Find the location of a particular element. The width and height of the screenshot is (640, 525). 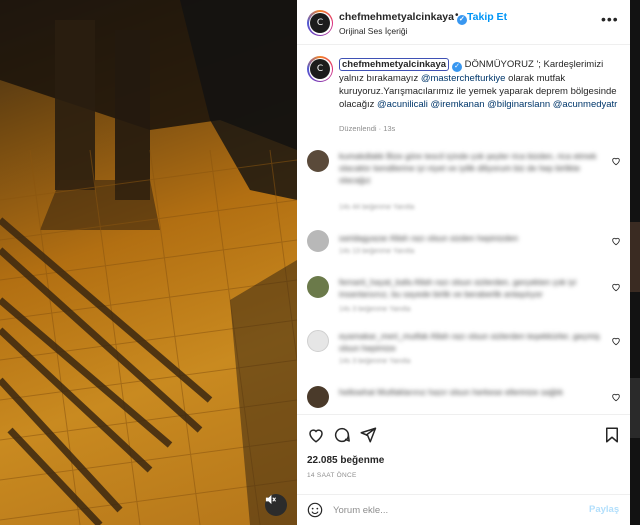

comment-input is located at coordinates (453, 510).